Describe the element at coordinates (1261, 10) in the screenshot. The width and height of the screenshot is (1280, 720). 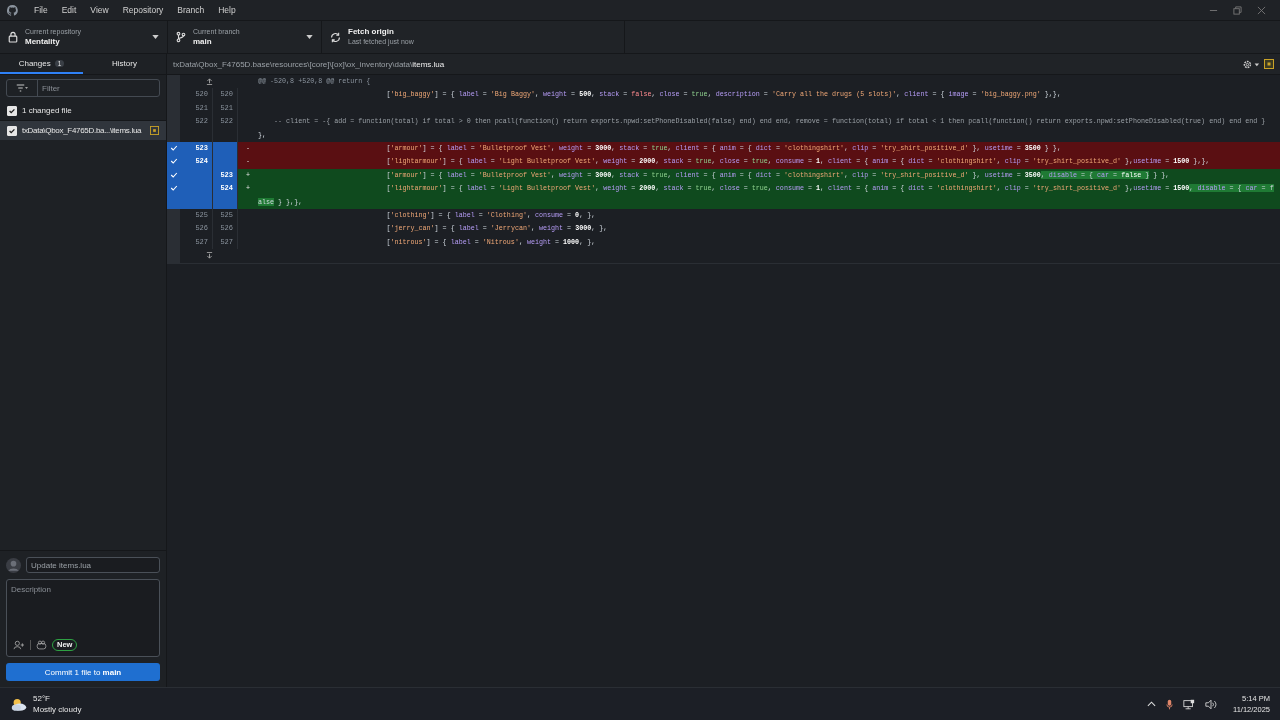
I see `close-icon` at that location.